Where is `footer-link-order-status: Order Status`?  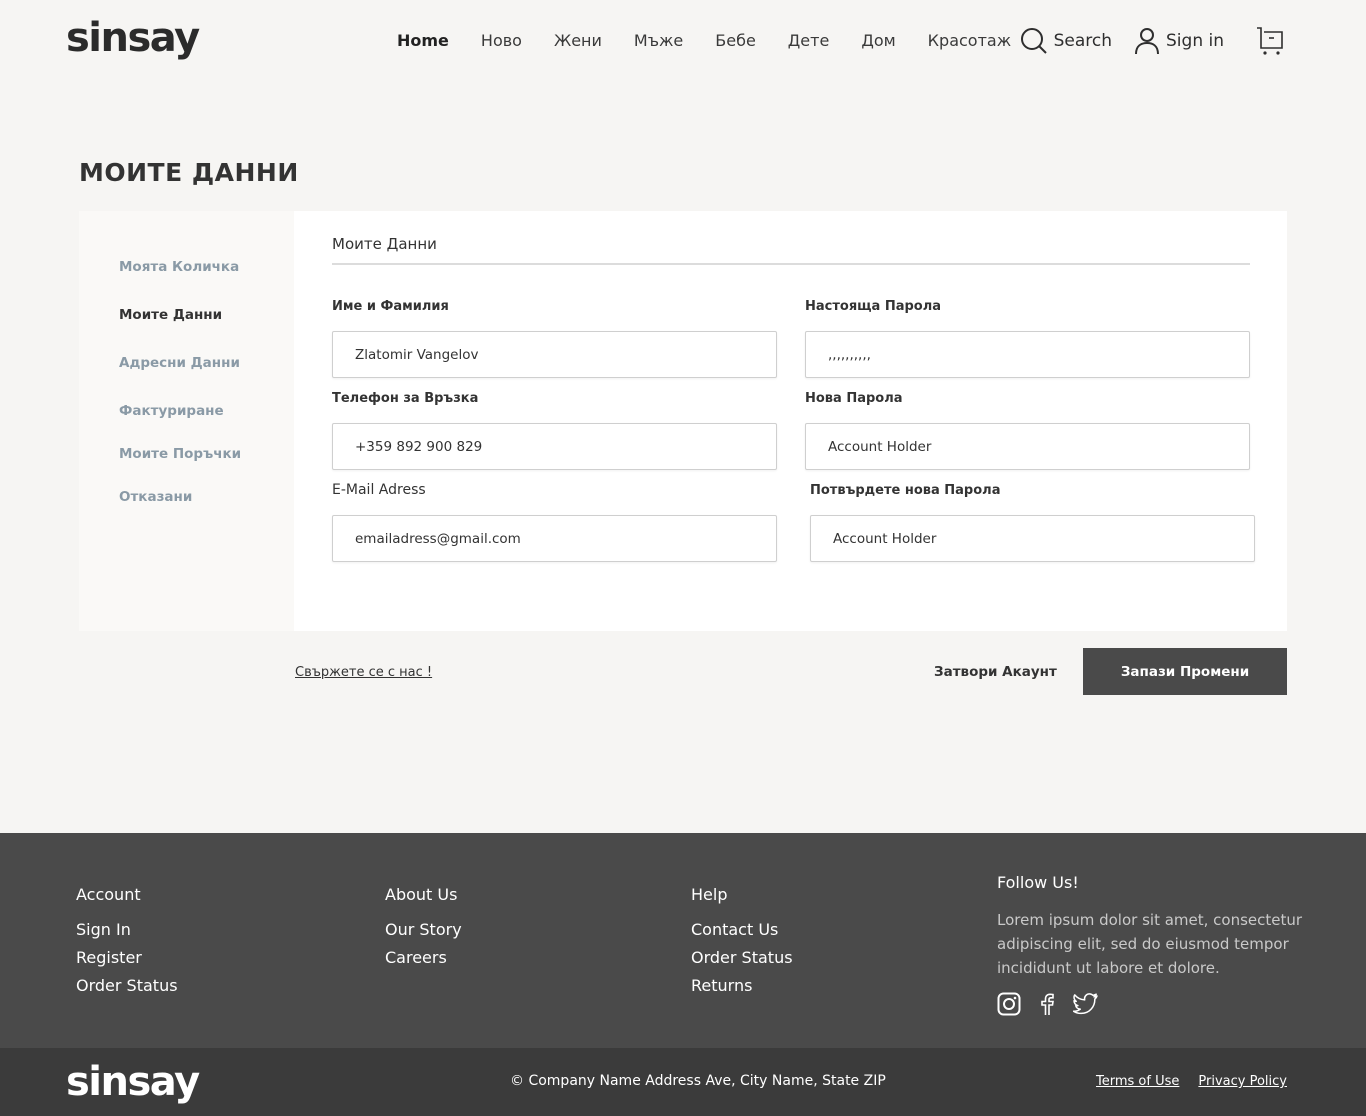 footer-link-order-status: Order Status is located at coordinates (127, 986).